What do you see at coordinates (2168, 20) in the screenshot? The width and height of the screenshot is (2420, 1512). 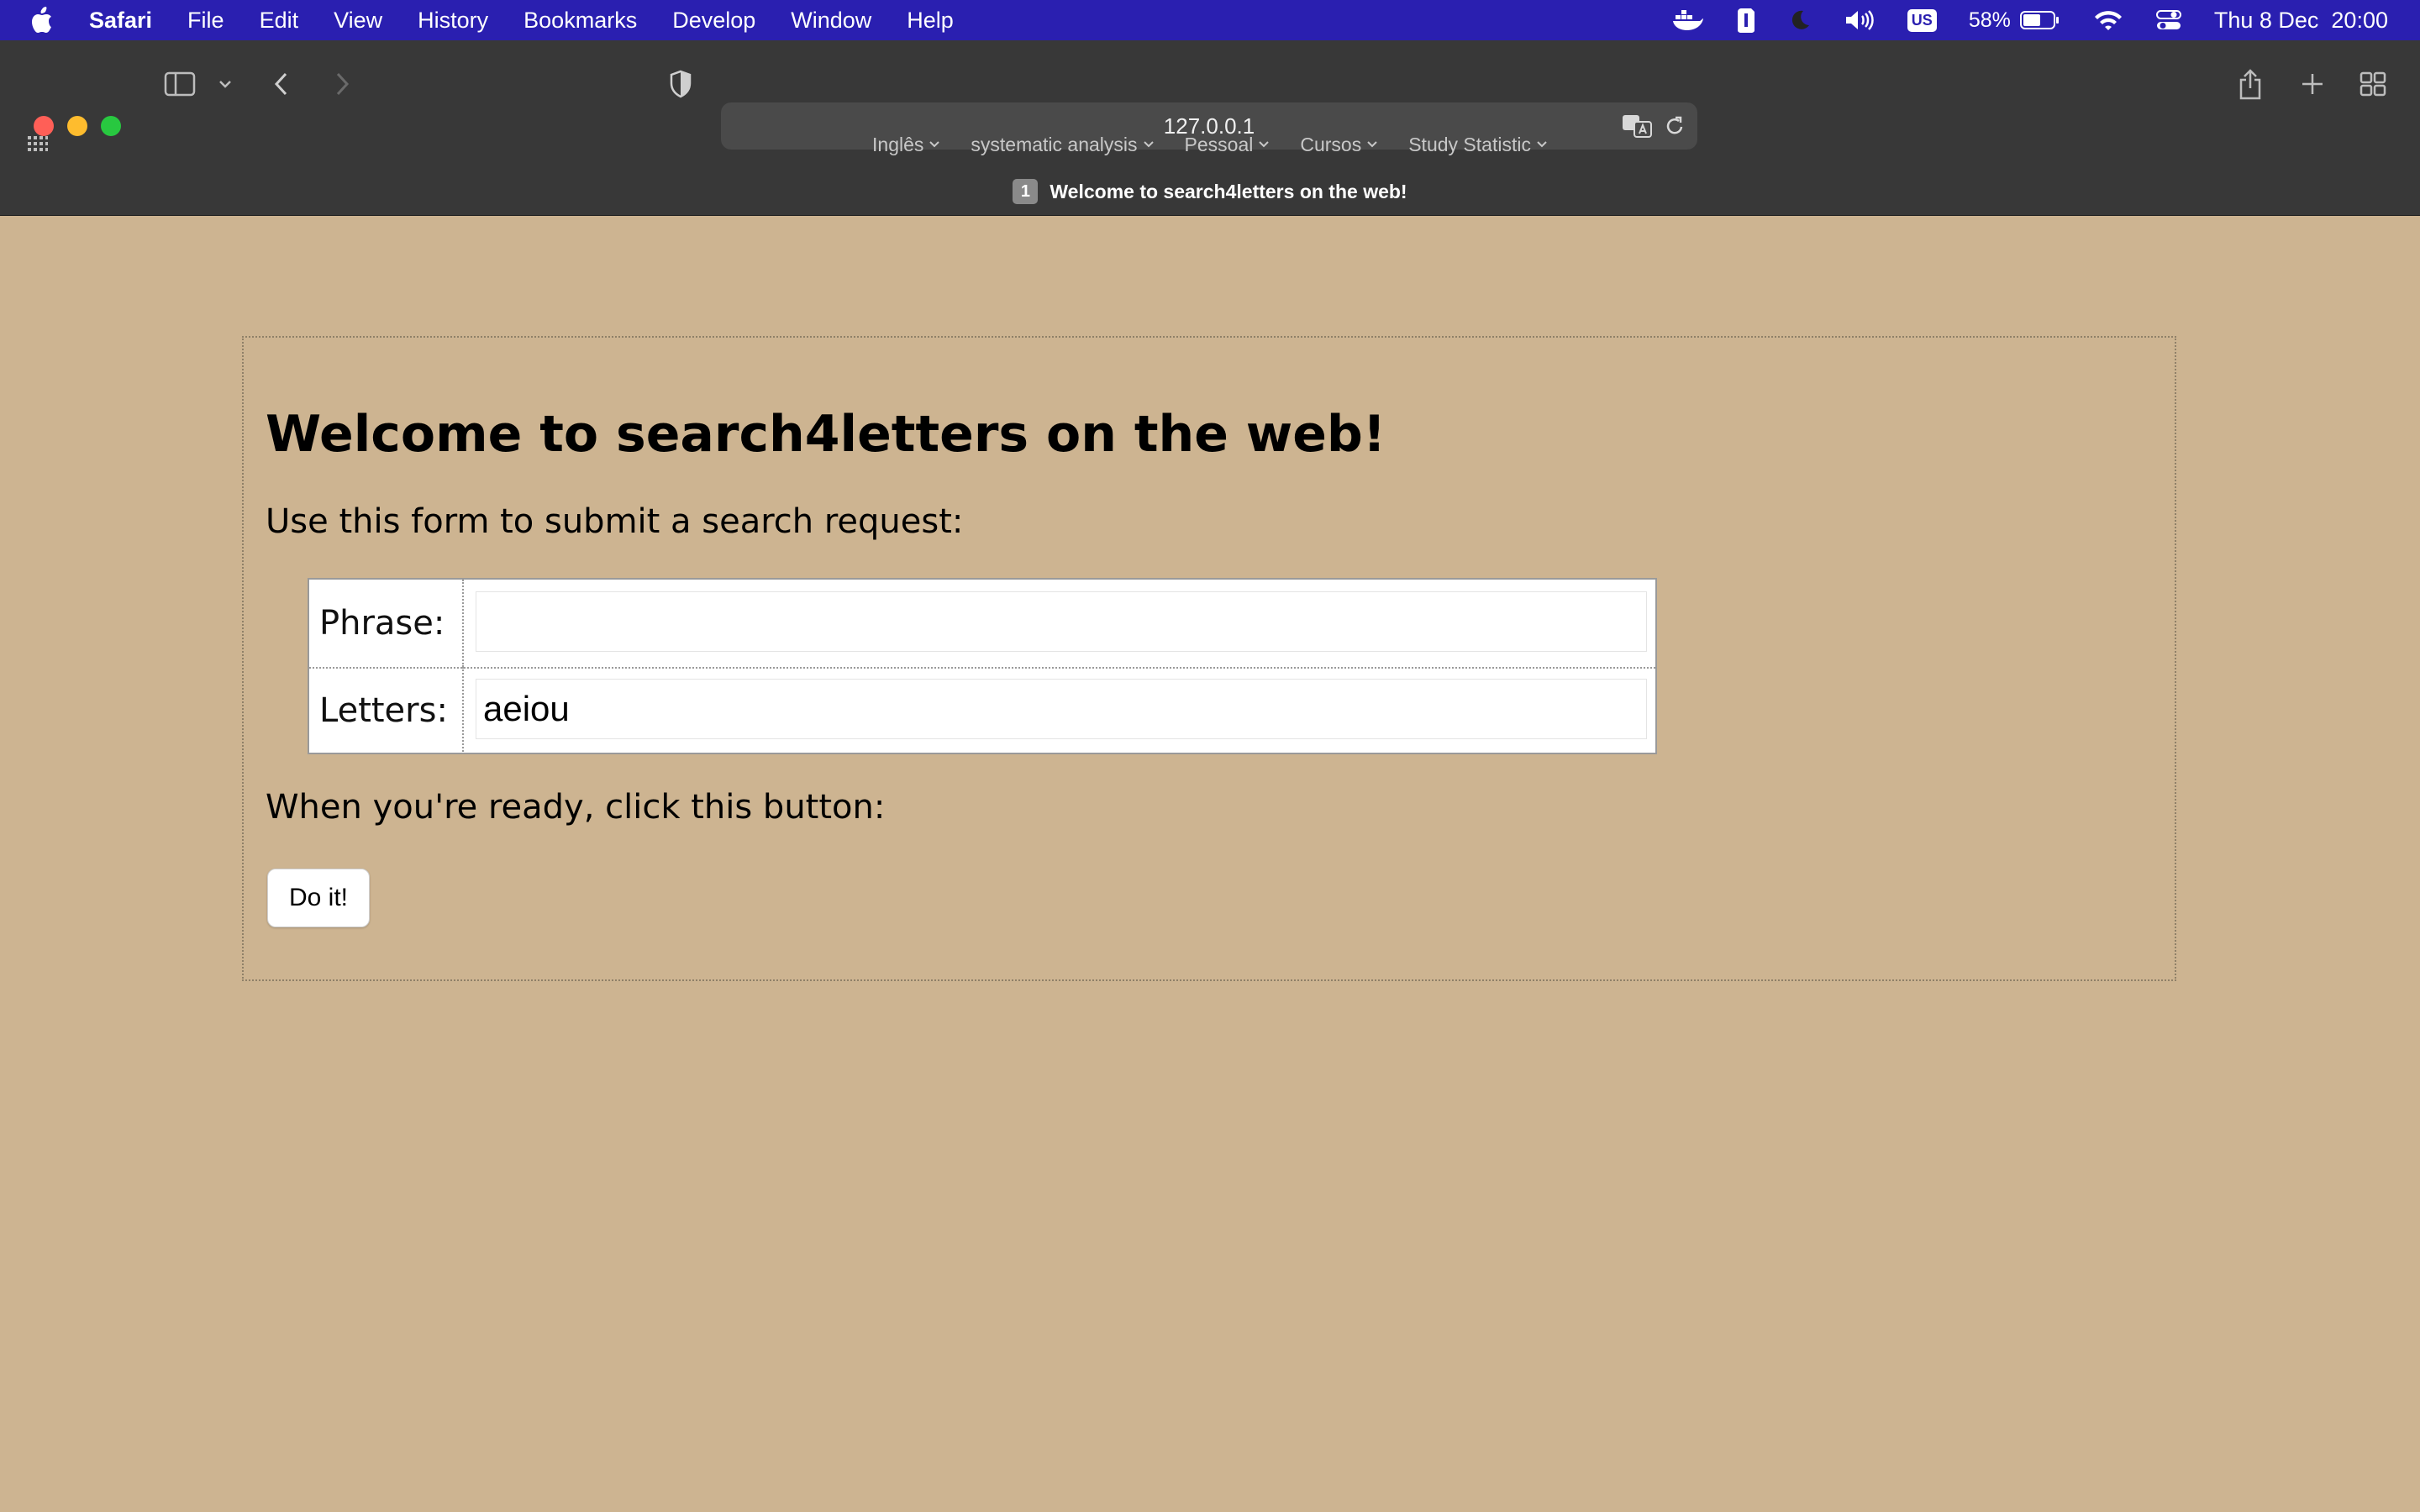 I see `control-center-icon` at bounding box center [2168, 20].